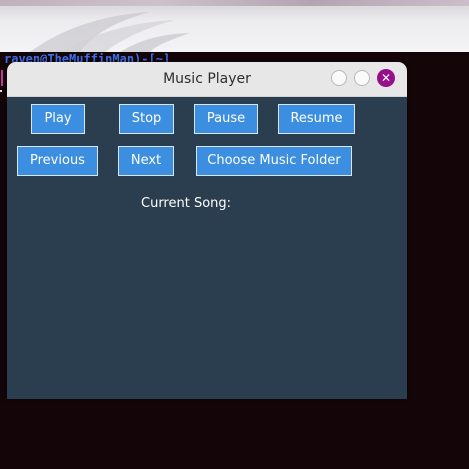 The width and height of the screenshot is (469, 469). Describe the element at coordinates (3, 78) in the screenshot. I see `terminal-prompt-bracket` at that location.